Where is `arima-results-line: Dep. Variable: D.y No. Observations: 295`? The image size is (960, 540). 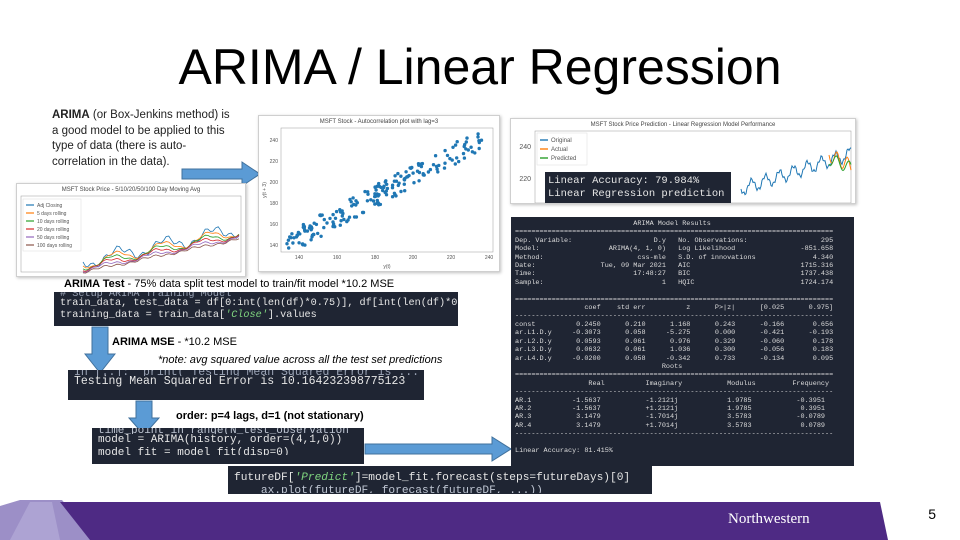 arima-results-line: Dep. Variable: D.y No. Observations: 295 is located at coordinates (674, 240).